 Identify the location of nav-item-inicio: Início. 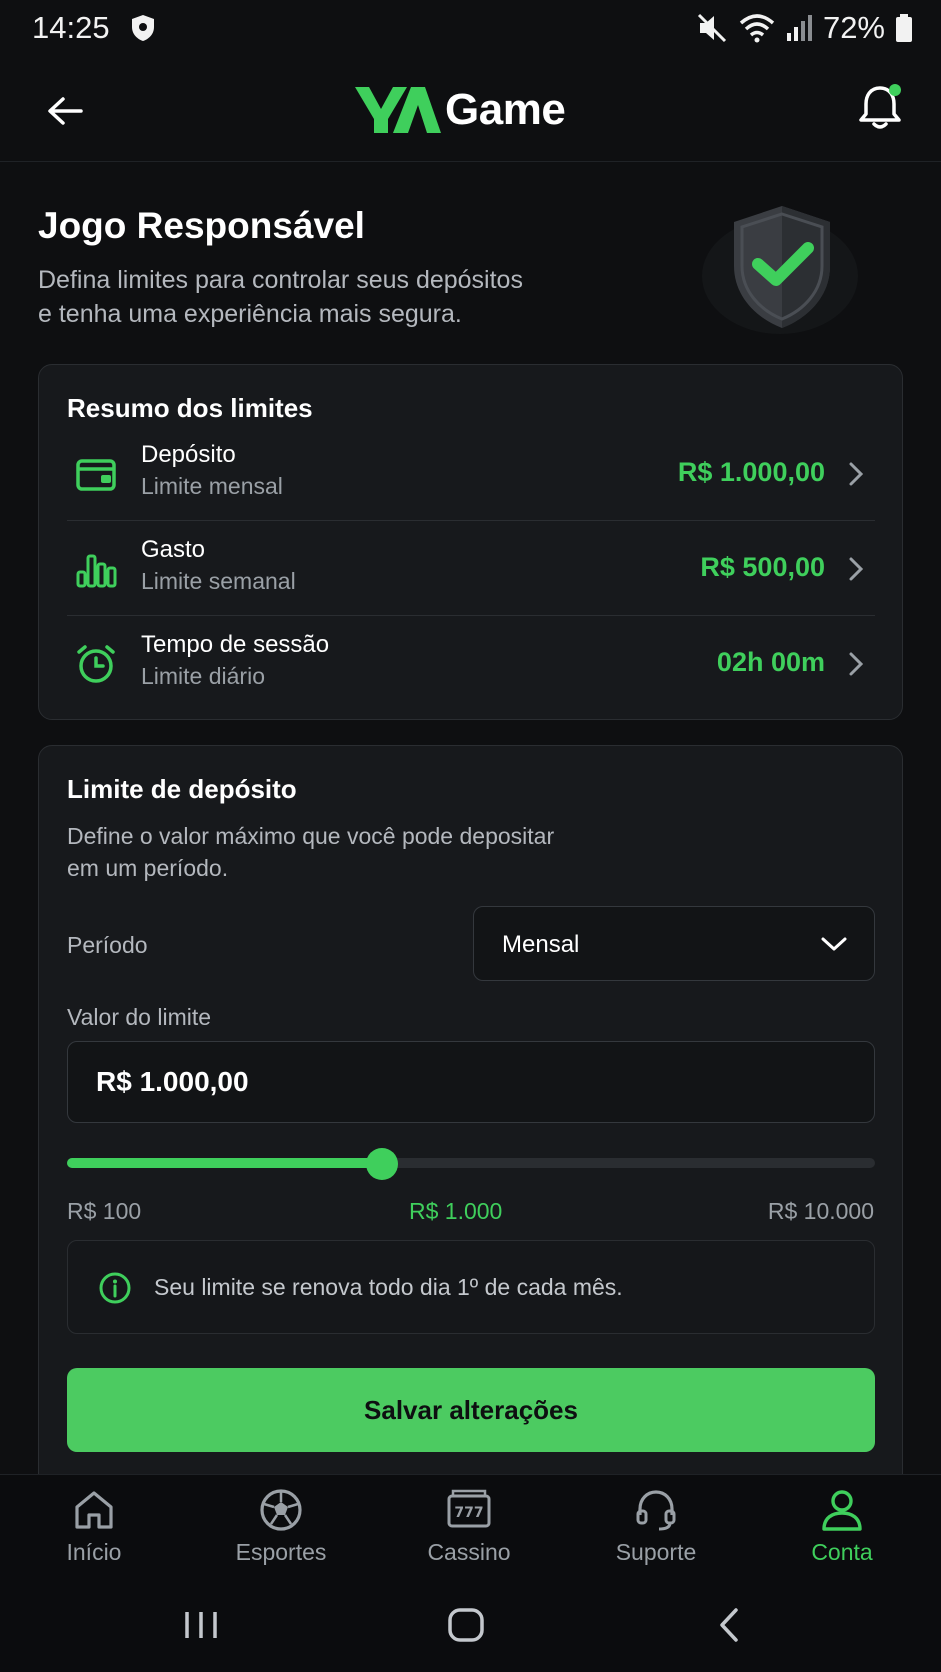
(94, 1530).